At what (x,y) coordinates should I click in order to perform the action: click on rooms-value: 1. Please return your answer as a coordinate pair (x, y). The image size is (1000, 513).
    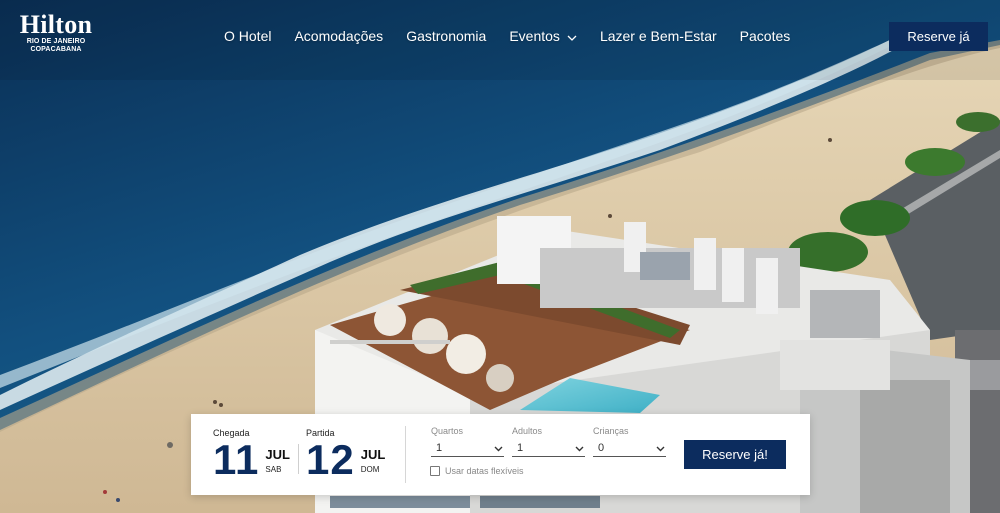
    Looking at the image, I should click on (439, 447).